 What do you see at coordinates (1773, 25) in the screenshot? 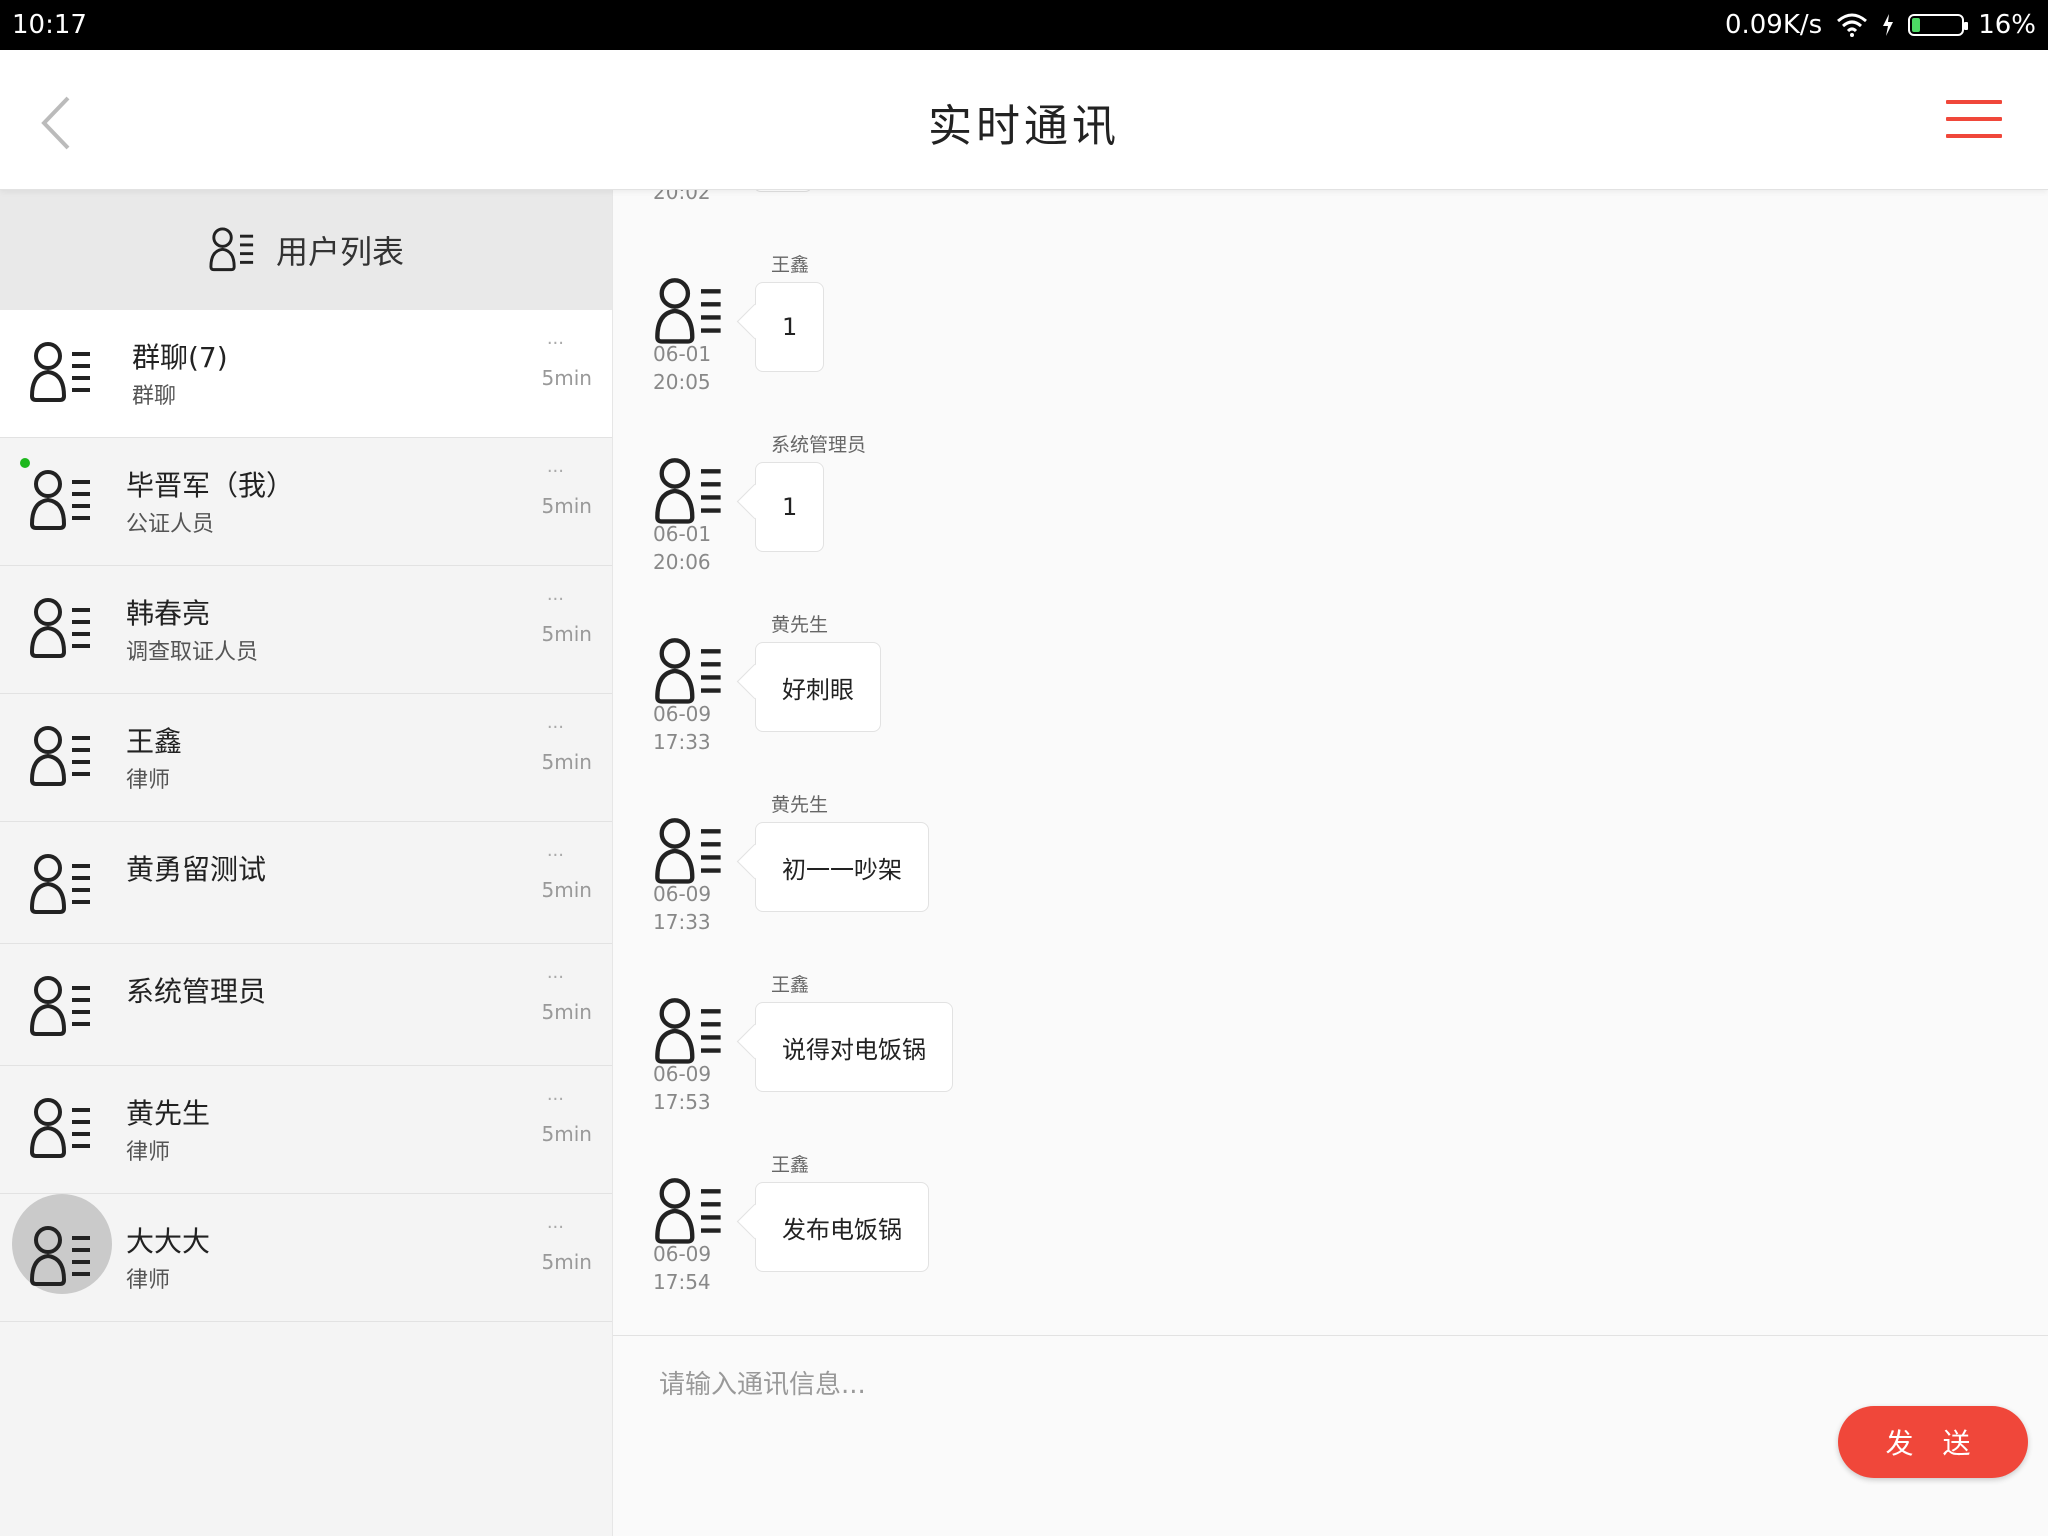
I see `net-speed: 0.09K/s` at bounding box center [1773, 25].